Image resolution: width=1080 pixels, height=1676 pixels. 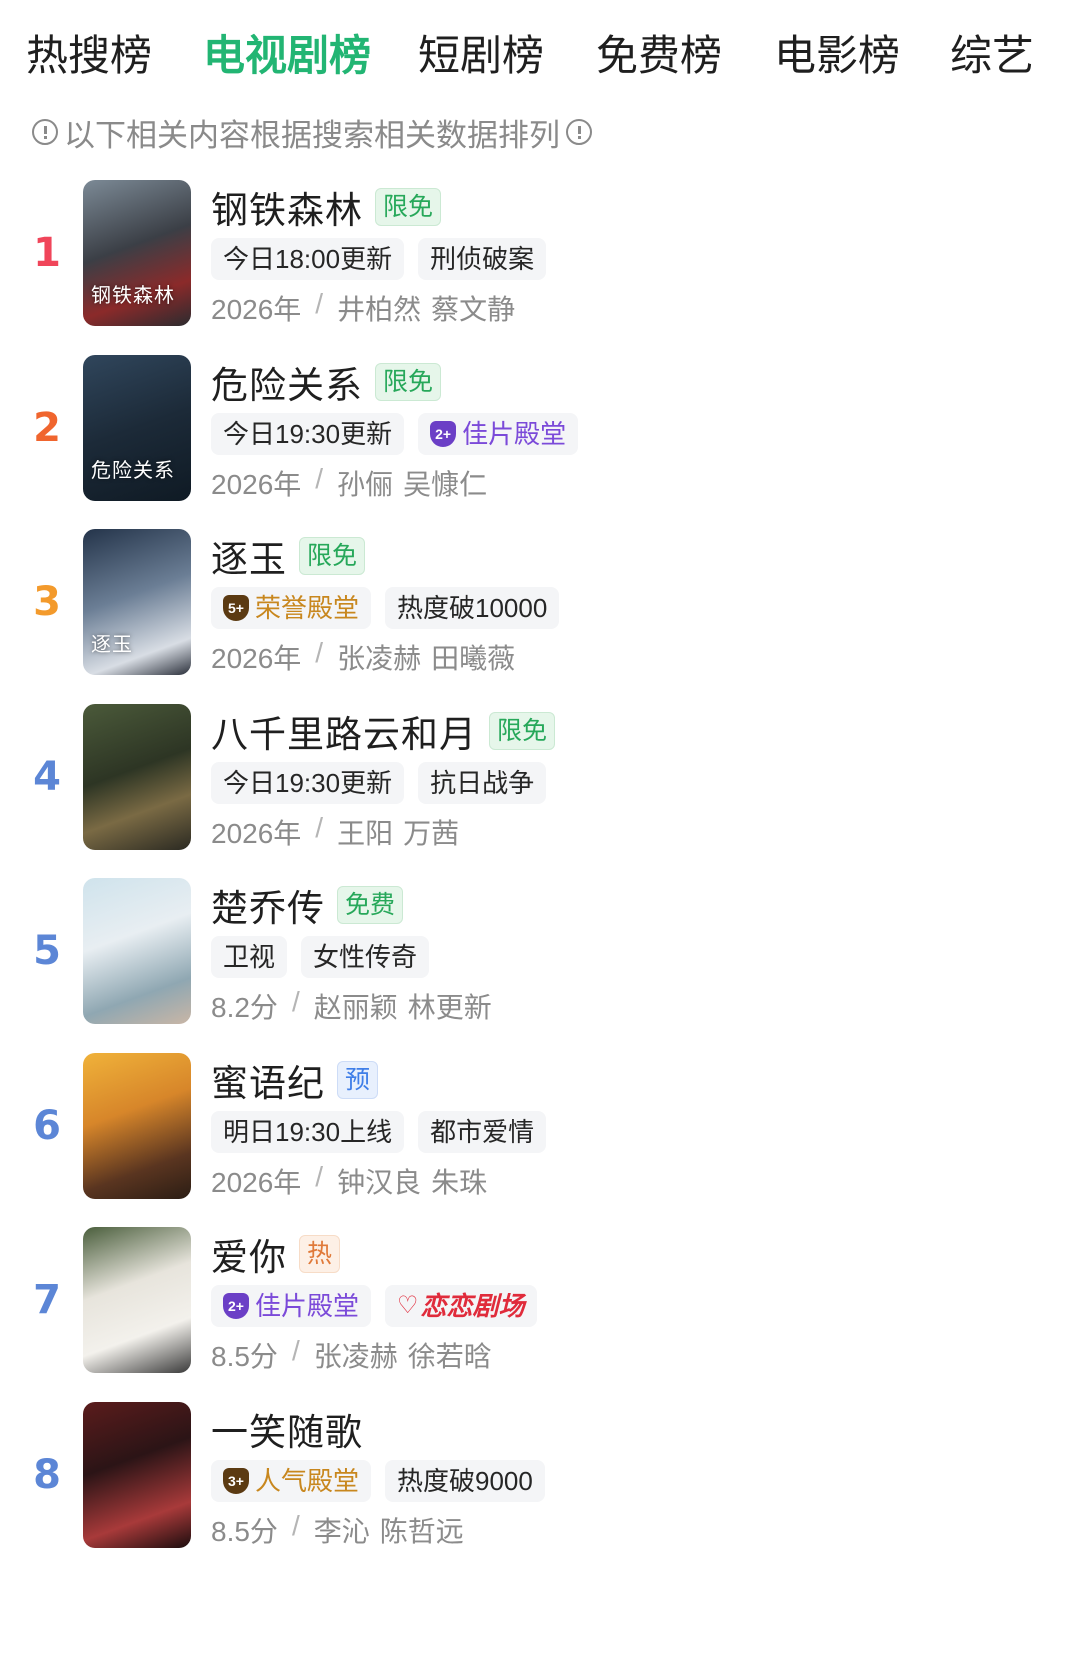 What do you see at coordinates (291, 1480) in the screenshot?
I see `hall-tag: 3+ 人气殿堂` at bounding box center [291, 1480].